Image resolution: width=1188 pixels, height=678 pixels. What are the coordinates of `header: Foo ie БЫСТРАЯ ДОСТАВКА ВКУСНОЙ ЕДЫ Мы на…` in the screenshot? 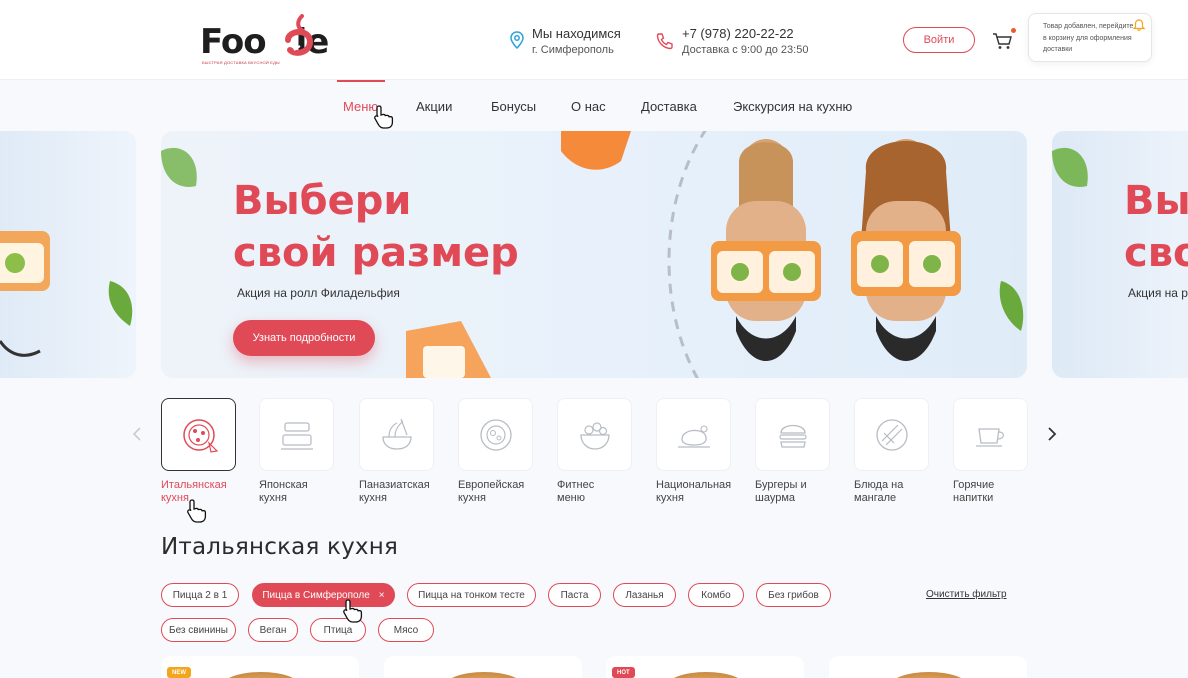 It's located at (594, 40).